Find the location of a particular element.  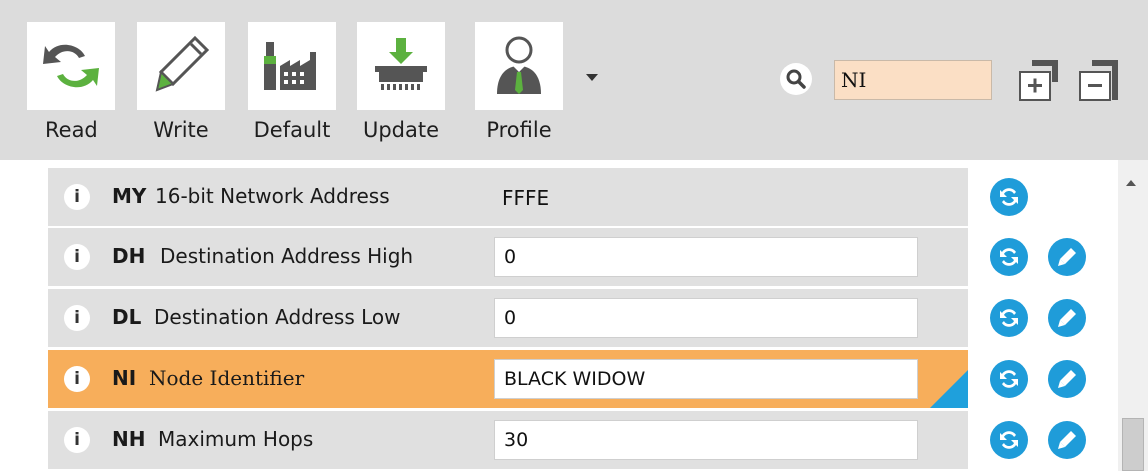

profile-icon is located at coordinates (519, 65).